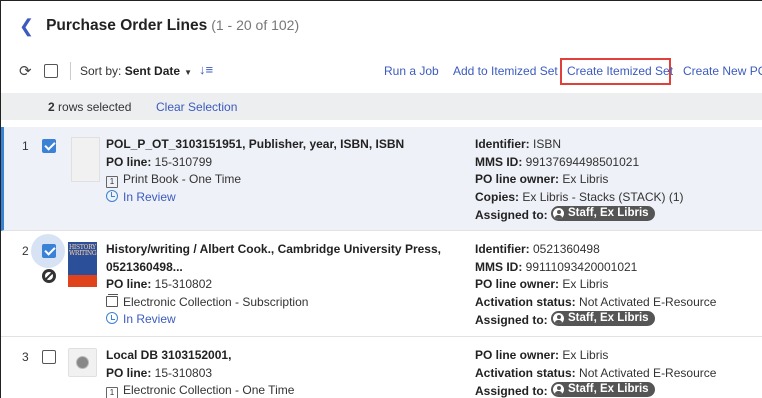 The height and width of the screenshot is (398, 762). What do you see at coordinates (25, 146) in the screenshot?
I see `row-number: 1` at bounding box center [25, 146].